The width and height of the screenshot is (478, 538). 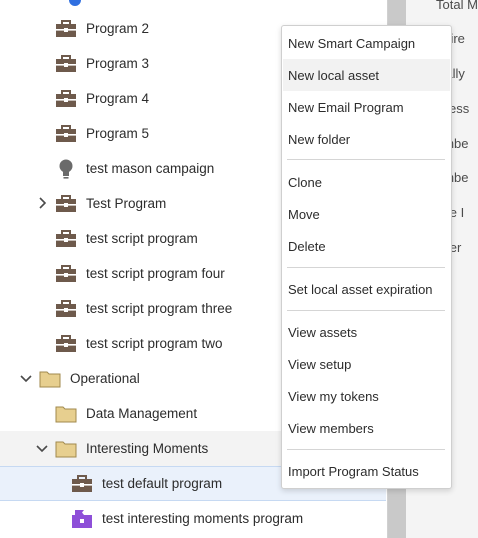 What do you see at coordinates (118, 28) in the screenshot?
I see `tree-item-label: Program 2` at bounding box center [118, 28].